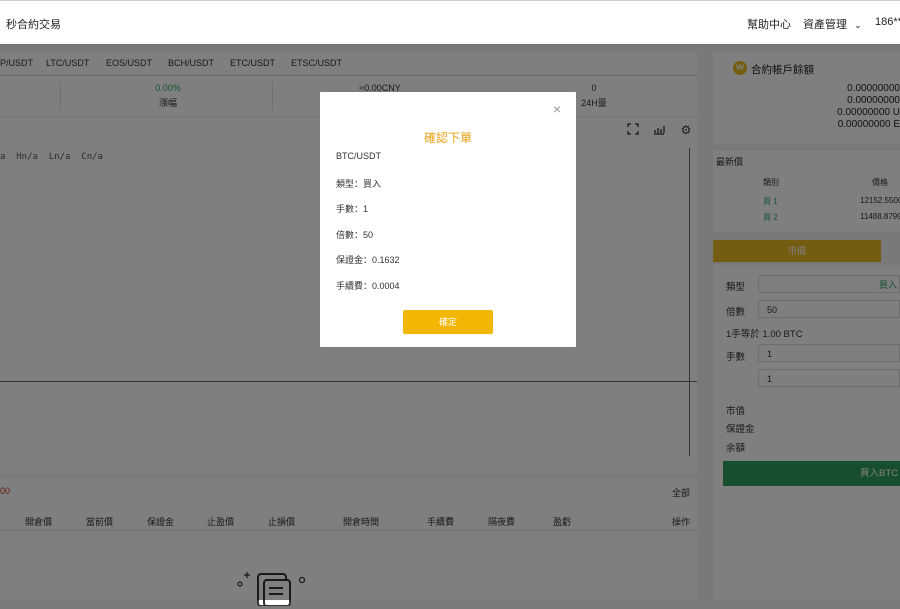  Describe the element at coordinates (359, 184) in the screenshot. I see `order-type: 類型：買入` at that location.